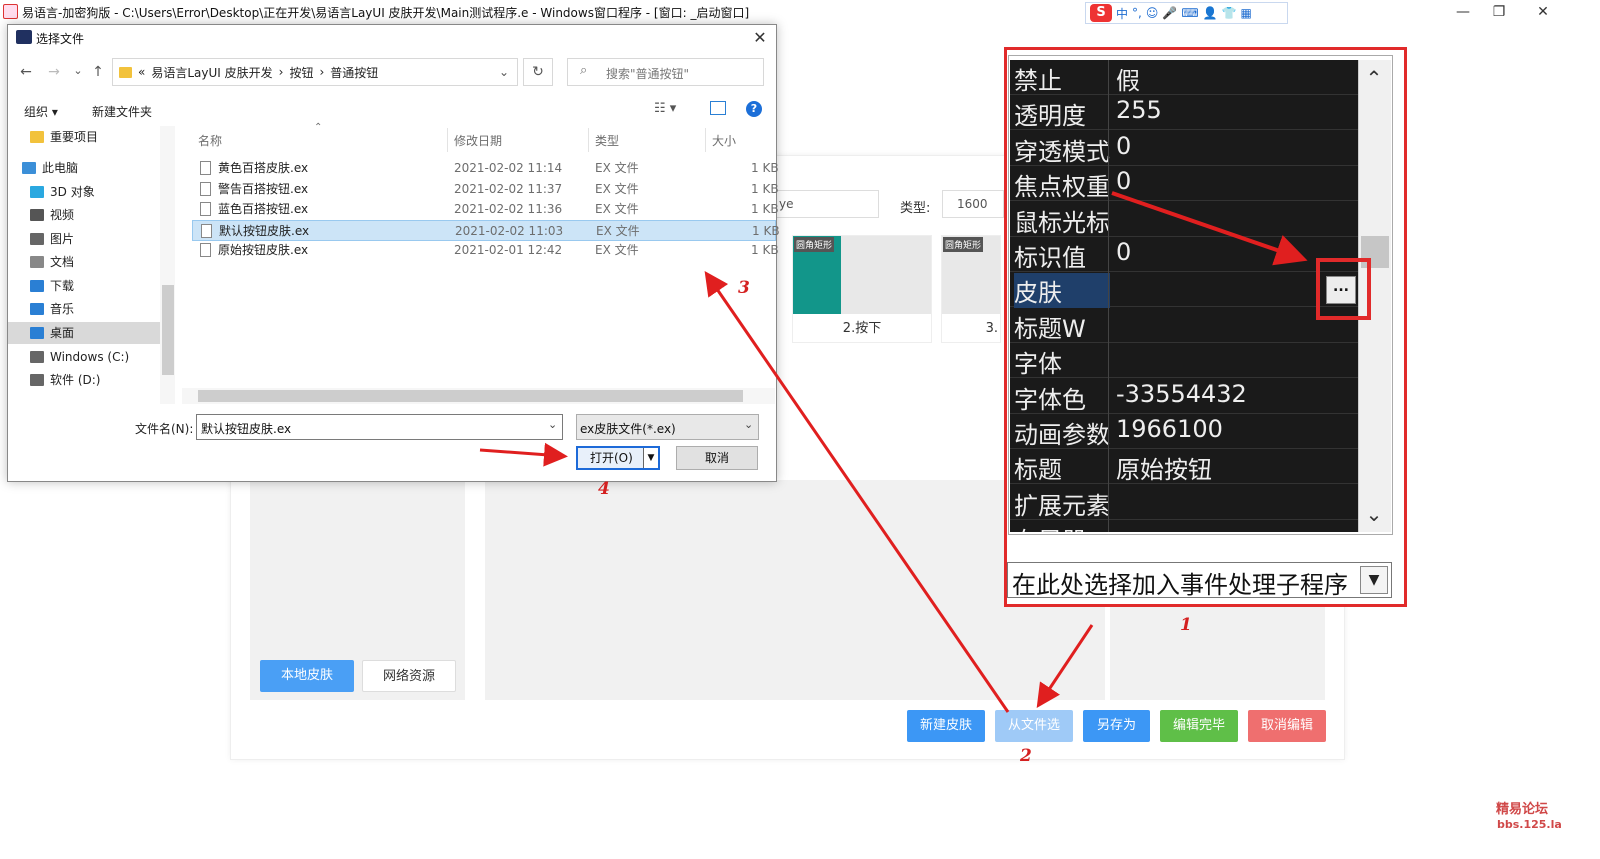 Image resolution: width=1600 pixels, height=859 pixels. I want to click on nav-item: 3D 对象, so click(84, 192).